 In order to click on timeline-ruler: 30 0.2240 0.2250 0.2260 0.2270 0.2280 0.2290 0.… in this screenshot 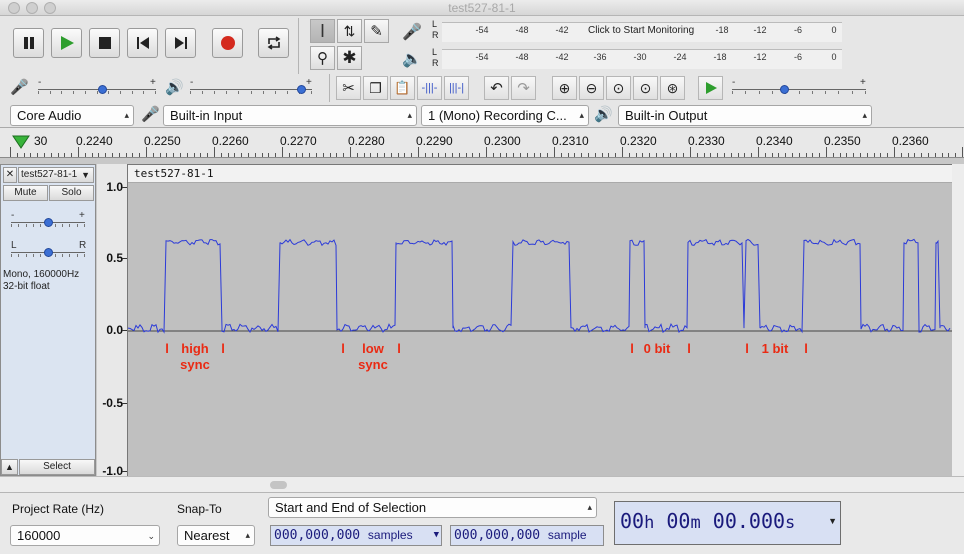, I will do `click(482, 143)`.